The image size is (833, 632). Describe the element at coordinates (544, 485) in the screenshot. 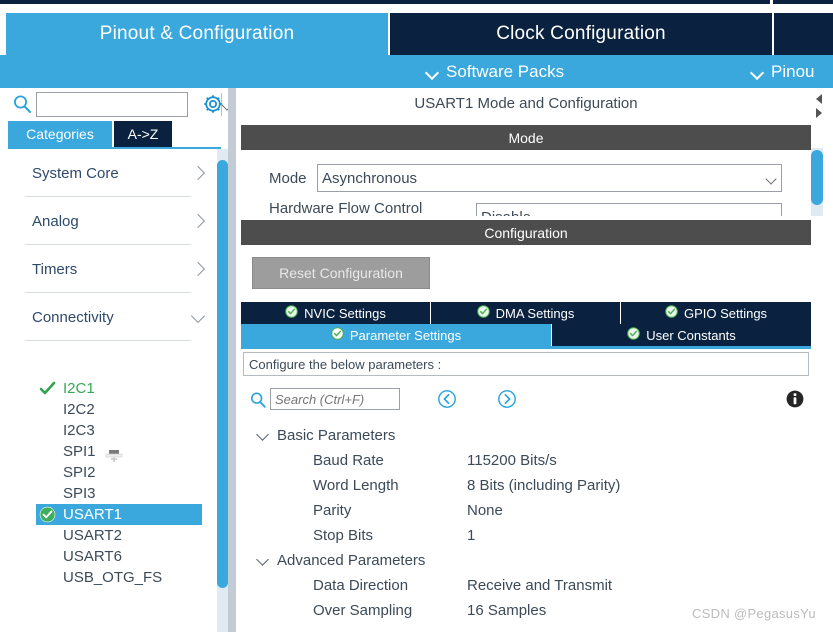

I see `parameter-value: 8 Bits (including Parity)` at that location.